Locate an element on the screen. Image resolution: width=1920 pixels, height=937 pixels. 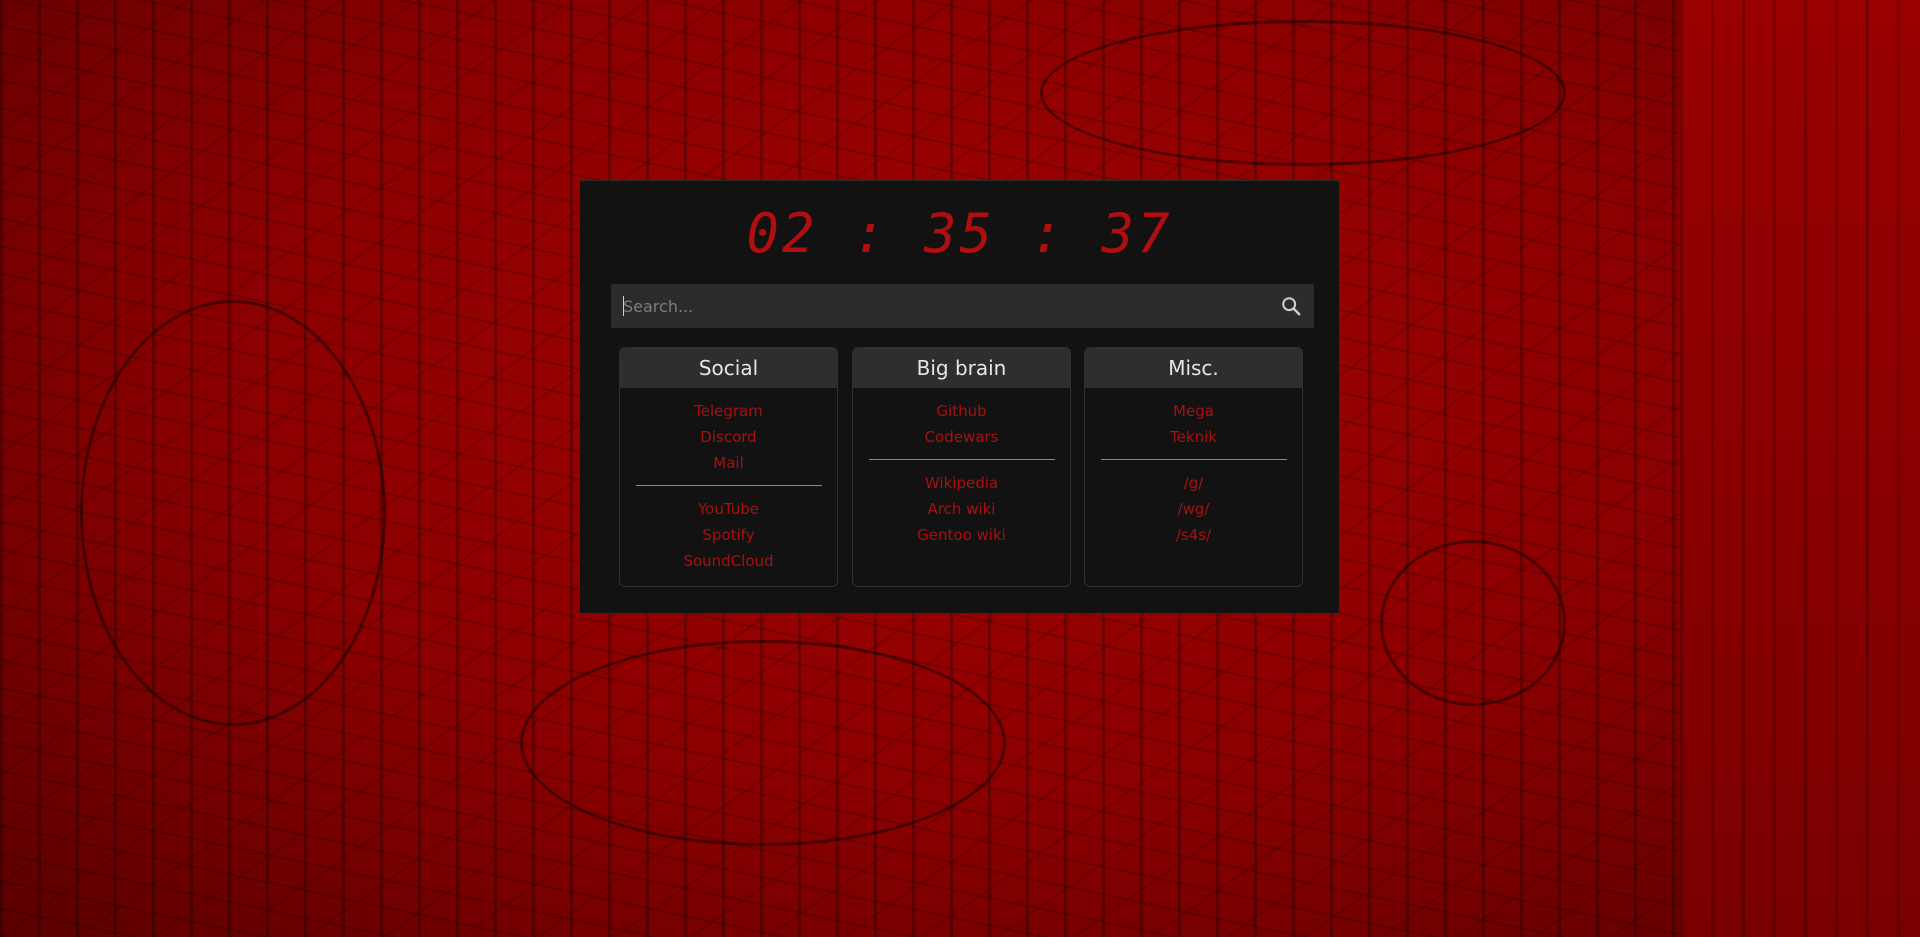
card-misc: Misc. Mega Teknik /g/ /wg/ /s4s/ is located at coordinates (1193, 467).